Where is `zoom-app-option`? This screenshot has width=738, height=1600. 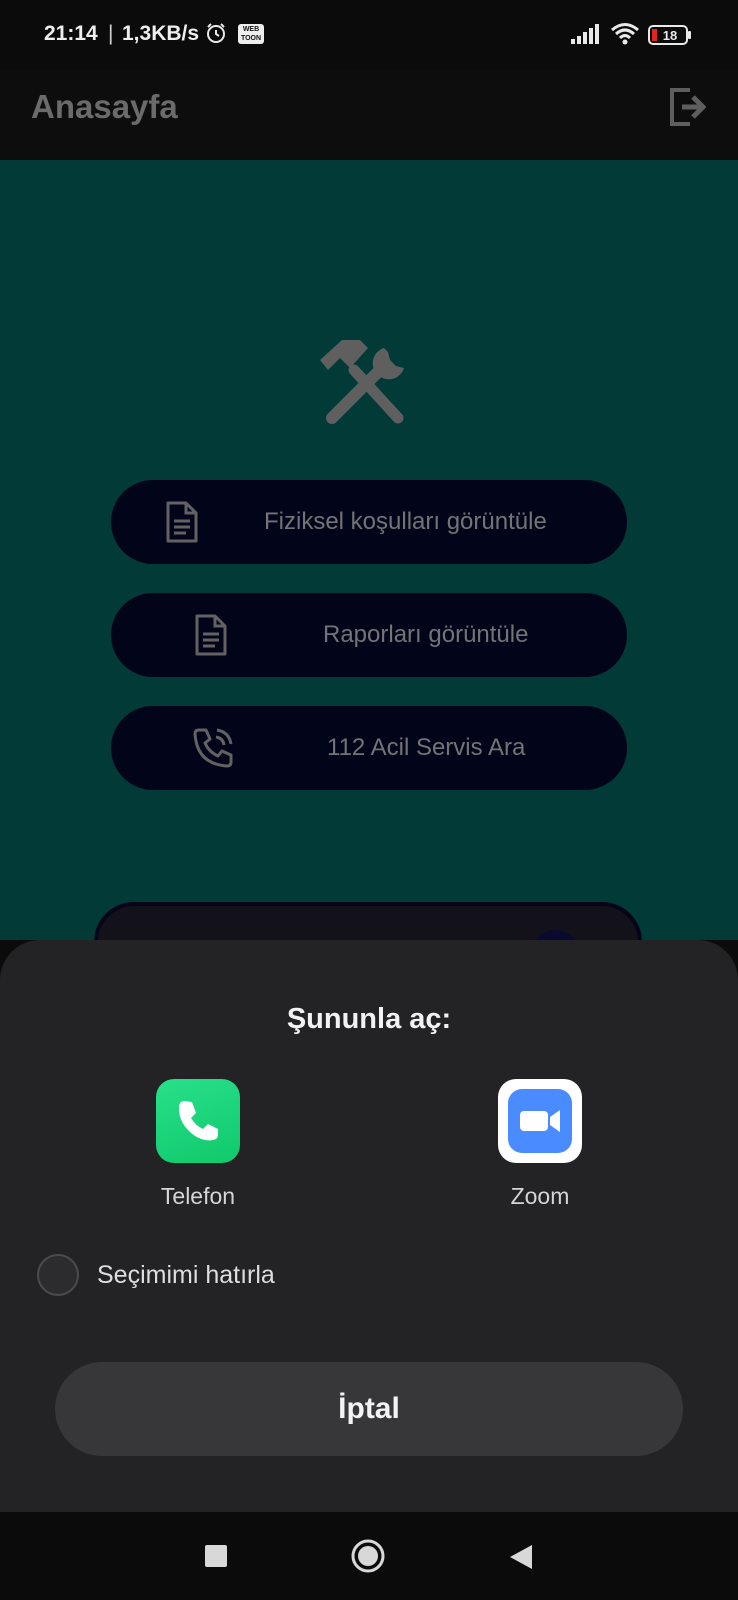 zoom-app-option is located at coordinates (540, 1121).